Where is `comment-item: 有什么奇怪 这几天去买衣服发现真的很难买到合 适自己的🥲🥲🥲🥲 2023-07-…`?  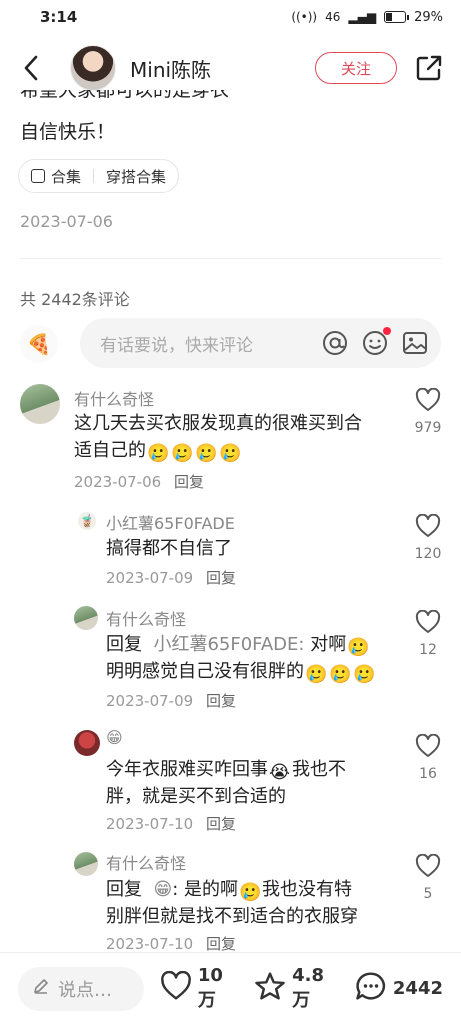
comment-item: 有什么奇怪 这几天去买衣服发现真的很难买到合 适自己的🥲🥲🥲🥲 2023-07-… is located at coordinates (230, 436).